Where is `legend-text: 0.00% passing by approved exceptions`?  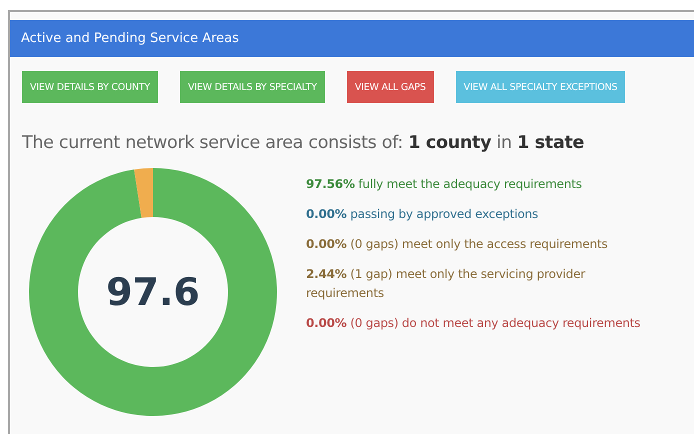 legend-text: 0.00% passing by approved exceptions is located at coordinates (423, 214).